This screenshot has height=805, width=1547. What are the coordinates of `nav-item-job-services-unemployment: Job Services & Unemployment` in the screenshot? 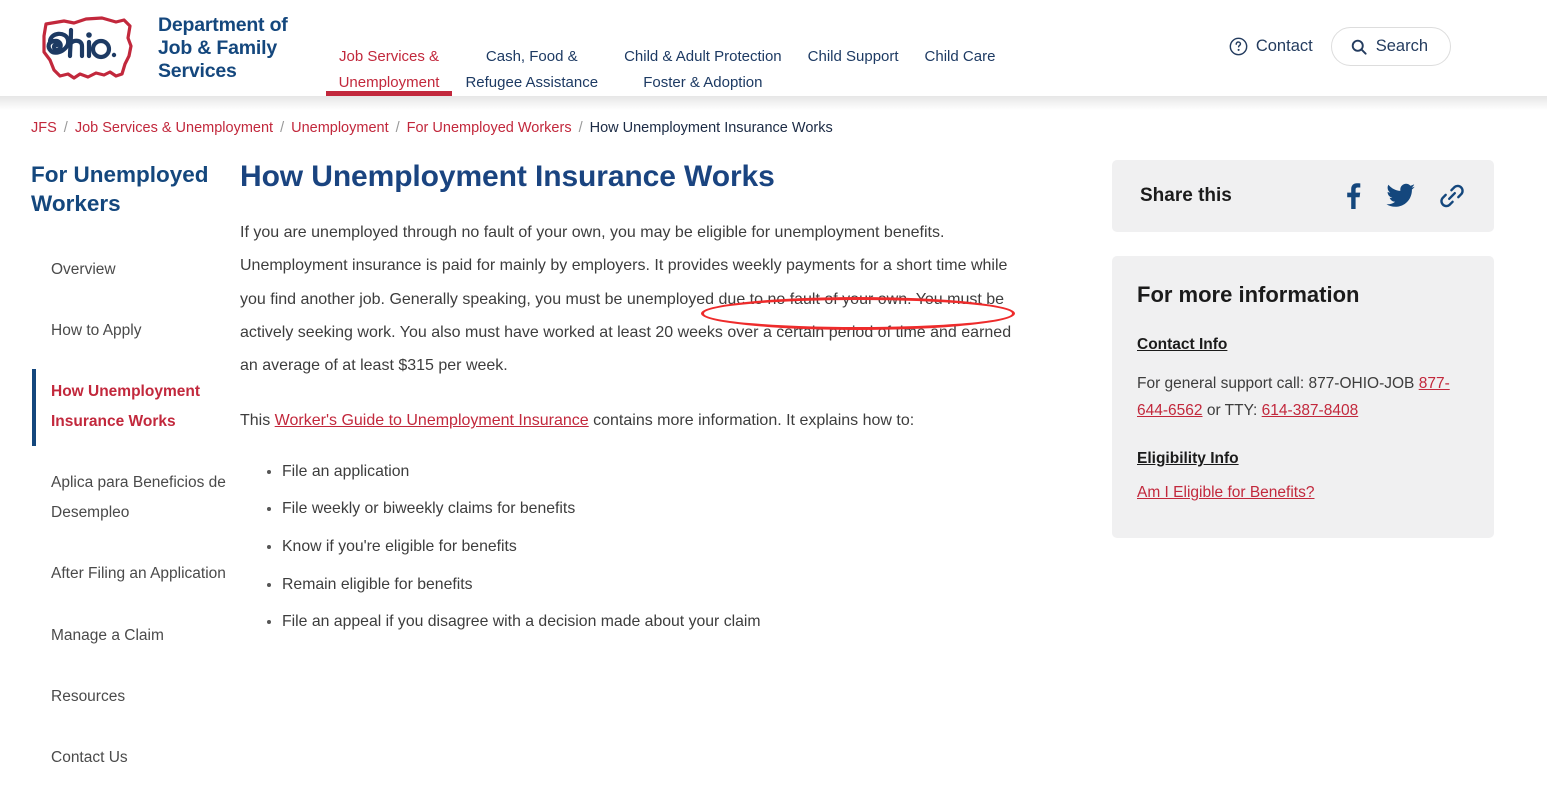 It's located at (389, 57).